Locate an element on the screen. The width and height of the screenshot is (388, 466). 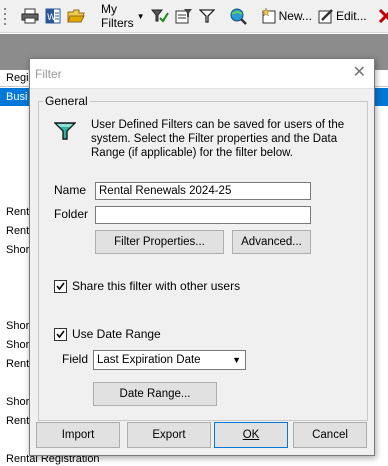
share-checkbox is located at coordinates (60, 286).